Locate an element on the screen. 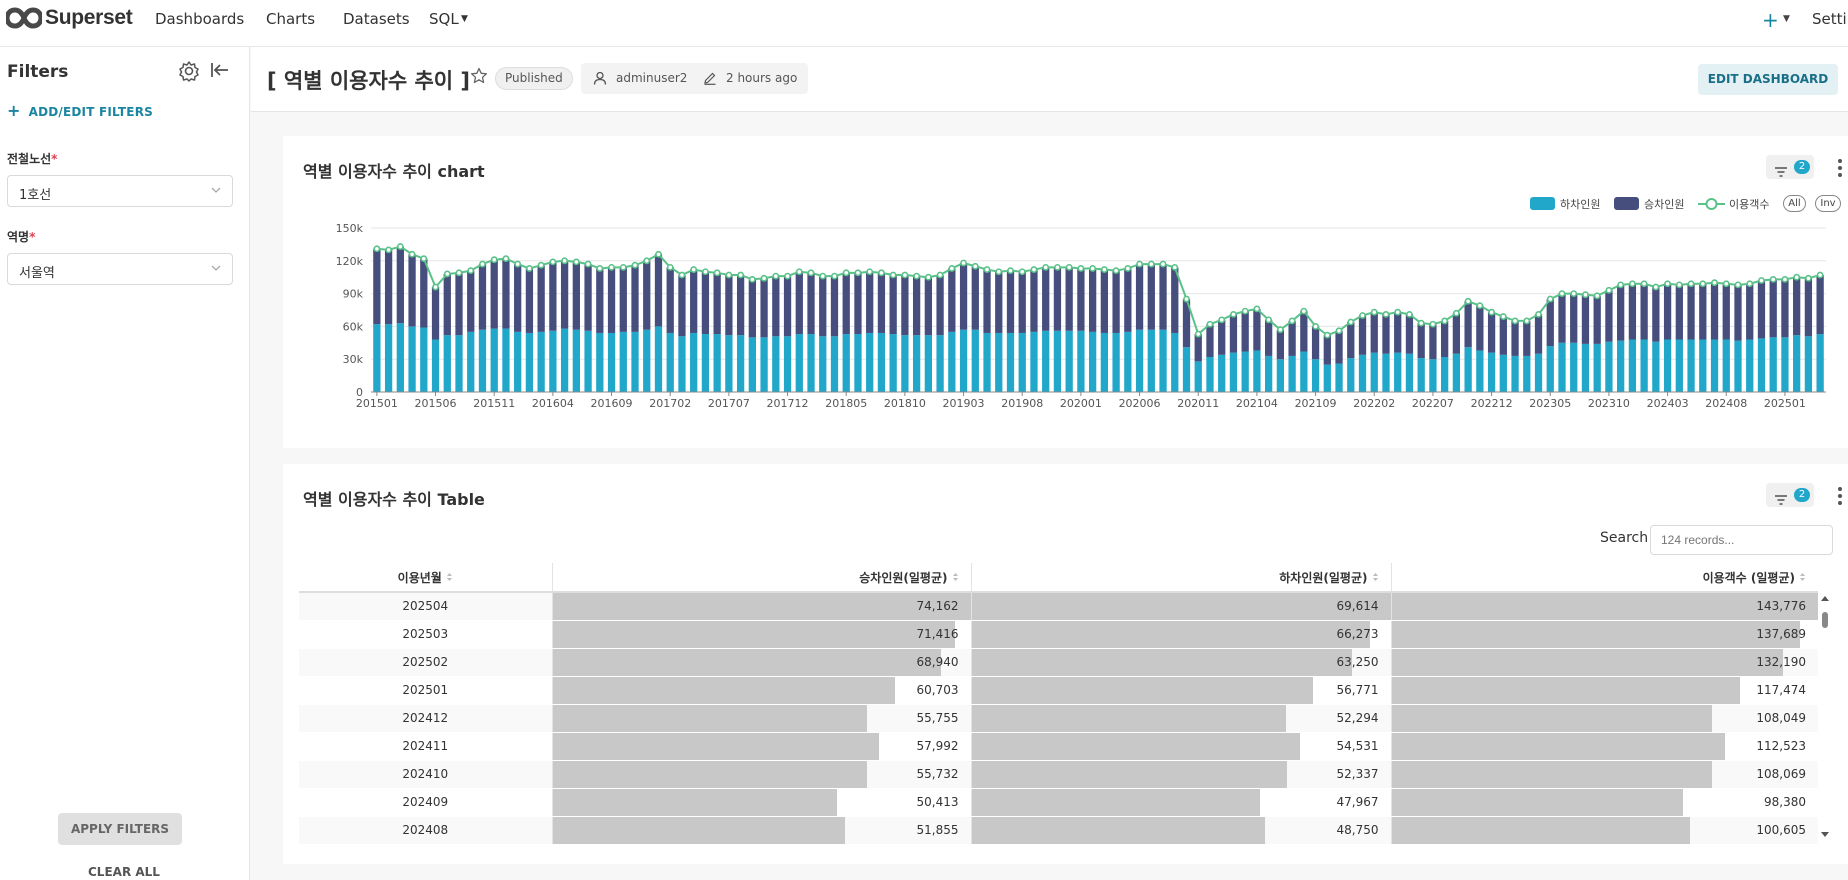  table-row: 202503 71,416 66,273 137,689 is located at coordinates (1058, 634).